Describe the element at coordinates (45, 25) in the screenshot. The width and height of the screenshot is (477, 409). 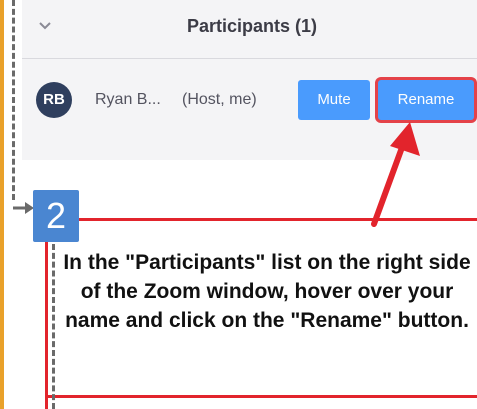
I see `chevron-down-icon` at that location.